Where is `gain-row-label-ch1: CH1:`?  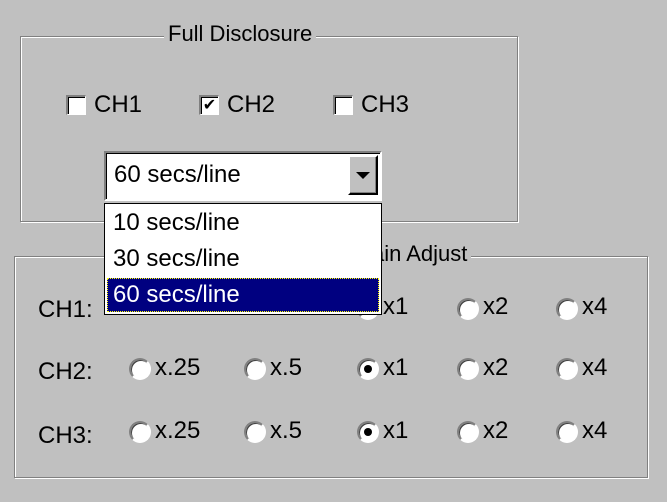
gain-row-label-ch1: CH1: is located at coordinates (65, 309).